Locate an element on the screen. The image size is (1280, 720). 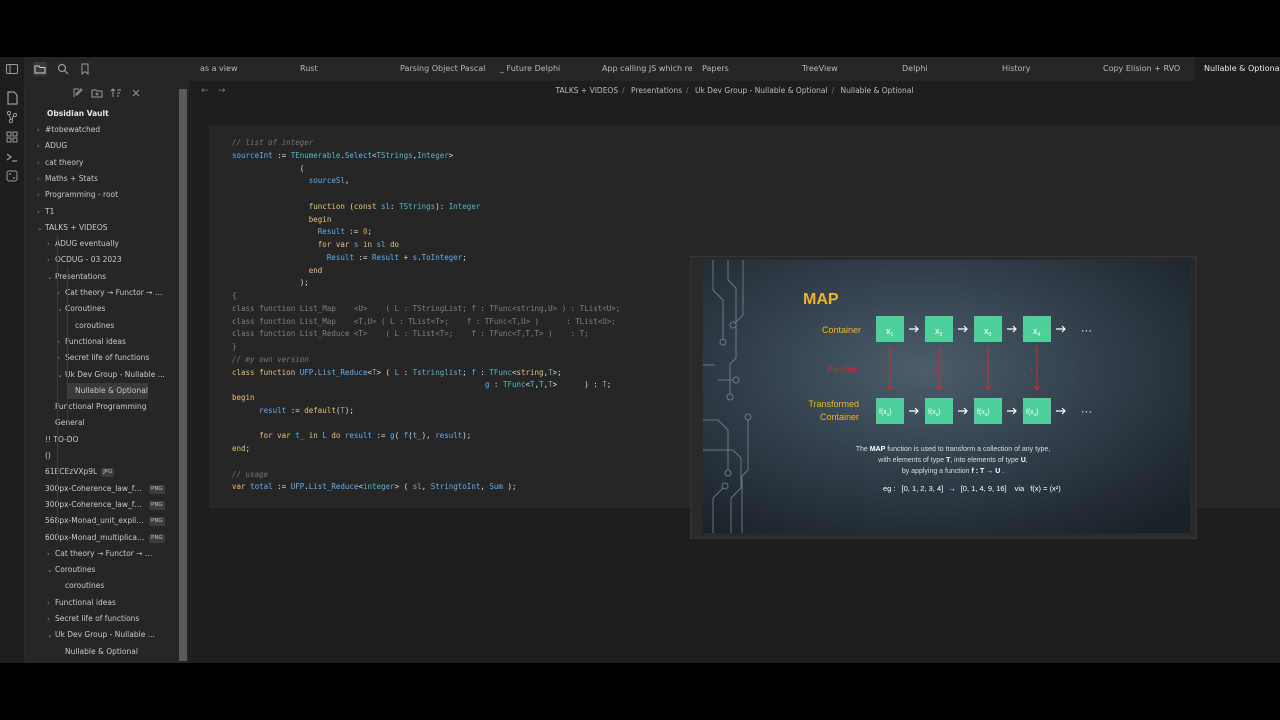
tree-item: General is located at coordinates (66, 423).